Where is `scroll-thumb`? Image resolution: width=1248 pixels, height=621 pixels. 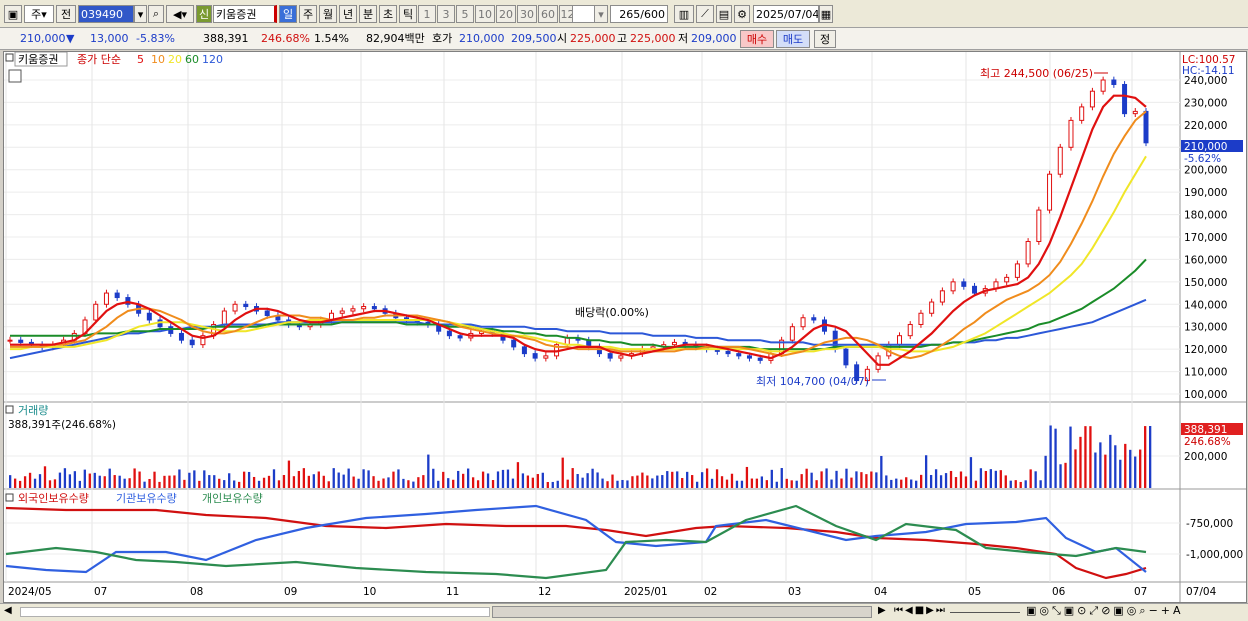 scroll-thumb is located at coordinates (682, 612).